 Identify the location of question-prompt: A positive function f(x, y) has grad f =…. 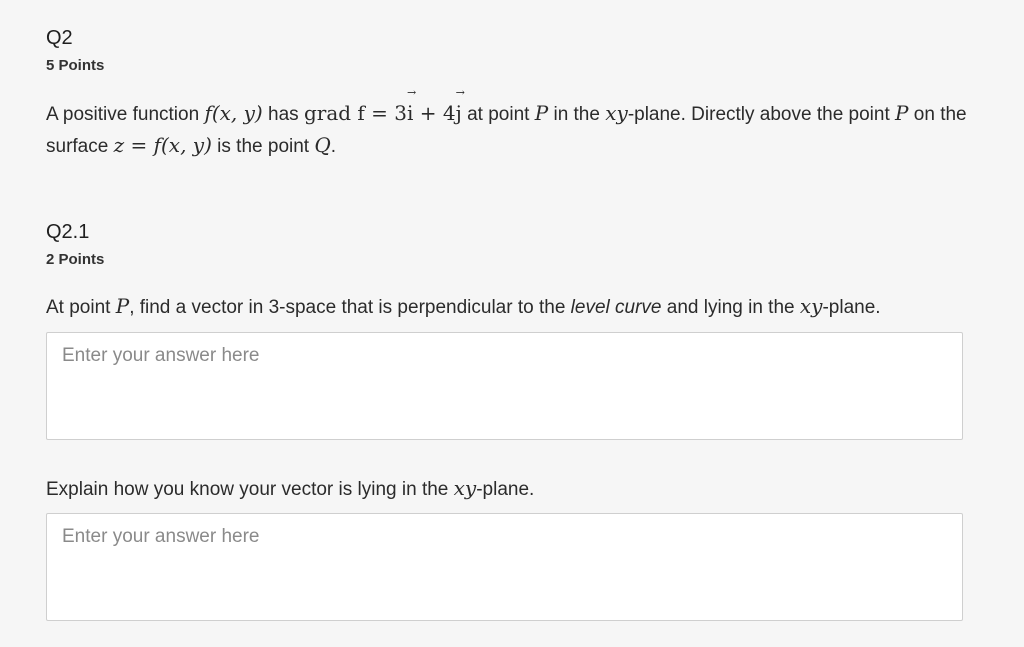
(511, 124).